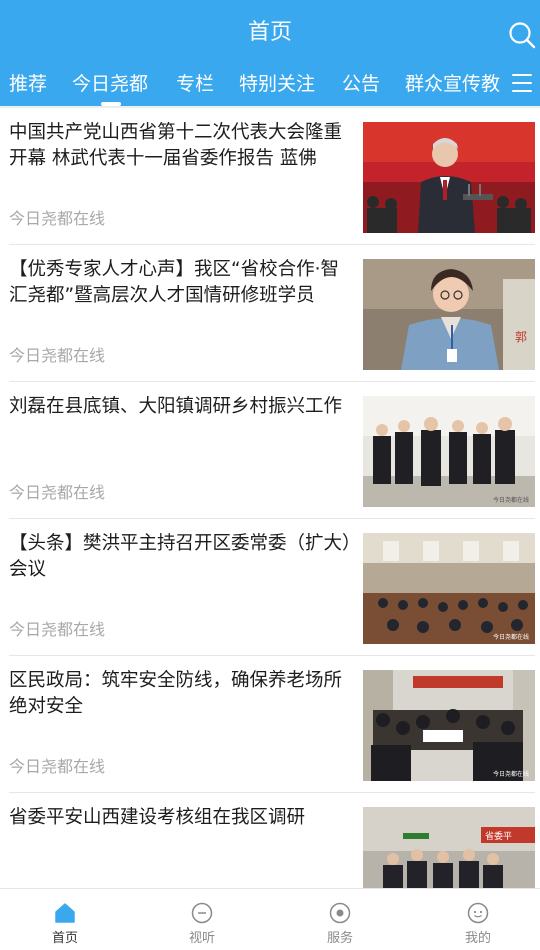  Describe the element at coordinates (277, 84) in the screenshot. I see `tab-special-focus: 特别关注` at that location.